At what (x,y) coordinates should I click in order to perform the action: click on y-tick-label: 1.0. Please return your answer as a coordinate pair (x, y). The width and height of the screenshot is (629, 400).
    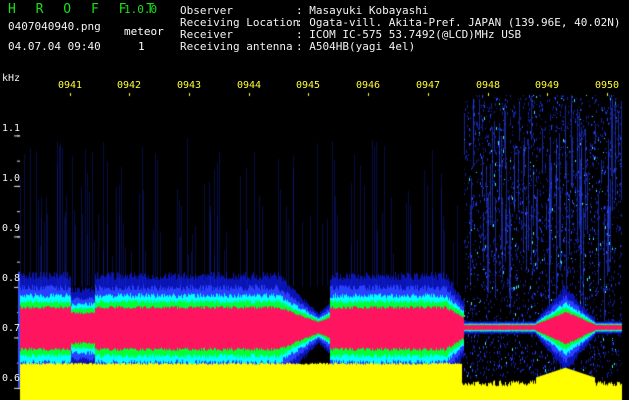
    Looking at the image, I should click on (11, 178).